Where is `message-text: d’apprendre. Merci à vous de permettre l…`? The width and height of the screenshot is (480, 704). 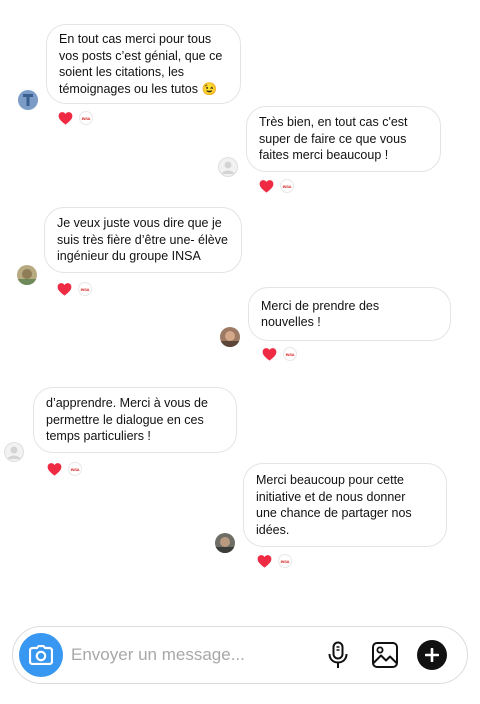 message-text: d’apprendre. Merci à vous de permettre l… is located at coordinates (127, 420).